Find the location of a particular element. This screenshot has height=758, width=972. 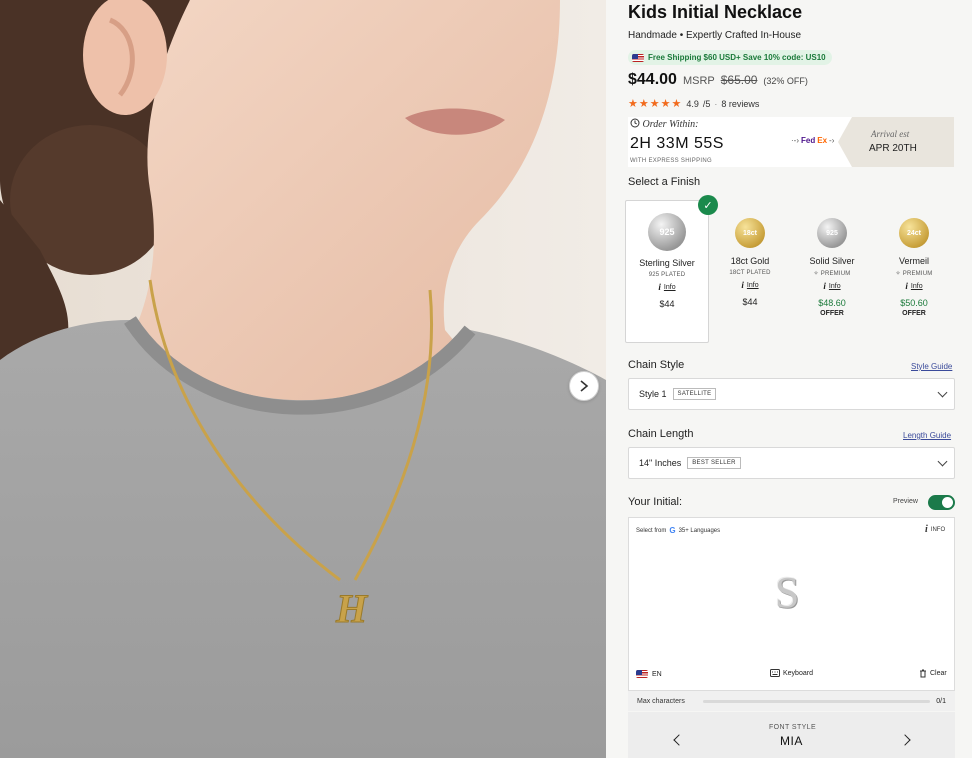

silver-coin-icon: 925 is located at coordinates (667, 232).